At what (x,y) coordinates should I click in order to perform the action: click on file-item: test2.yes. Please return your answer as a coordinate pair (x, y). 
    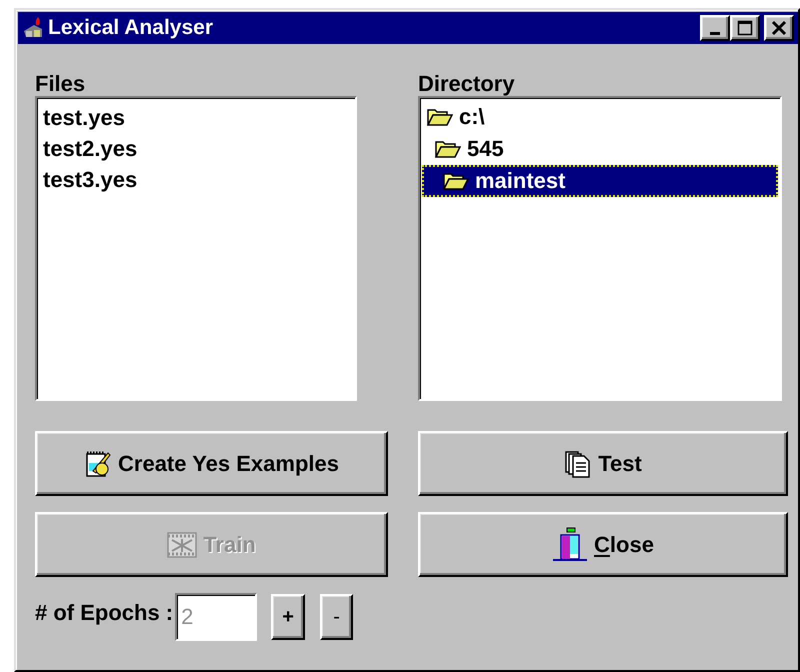
    Looking at the image, I should click on (90, 148).